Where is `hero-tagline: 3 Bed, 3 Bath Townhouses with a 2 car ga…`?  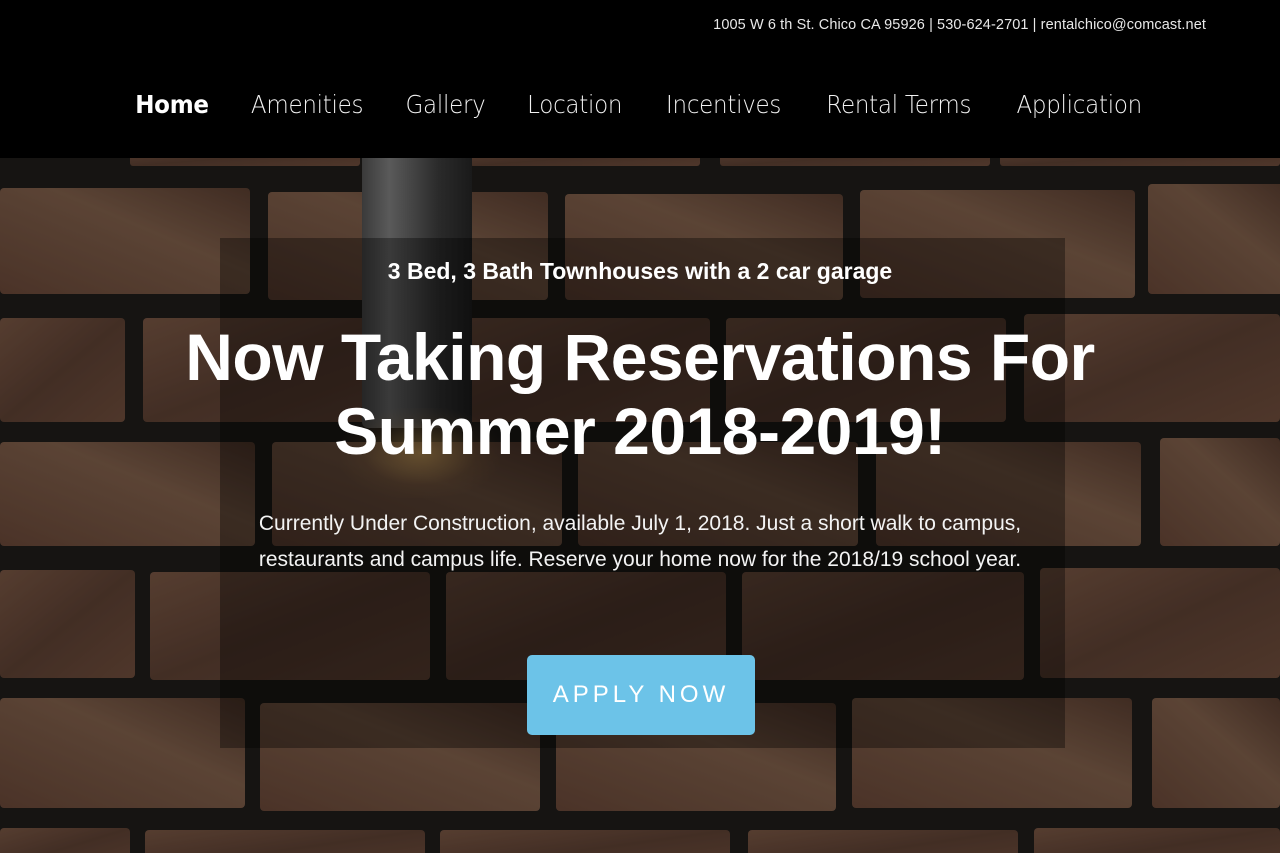 hero-tagline: 3 Bed, 3 Bath Townhouses with a 2 car ga… is located at coordinates (640, 271).